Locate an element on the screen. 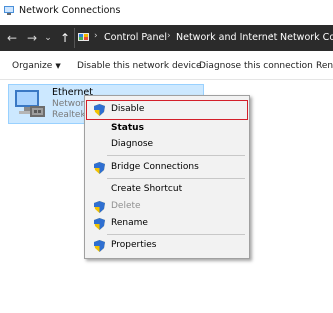 This screenshot has height=313, width=333. network-connections-icon is located at coordinates (9, 10).